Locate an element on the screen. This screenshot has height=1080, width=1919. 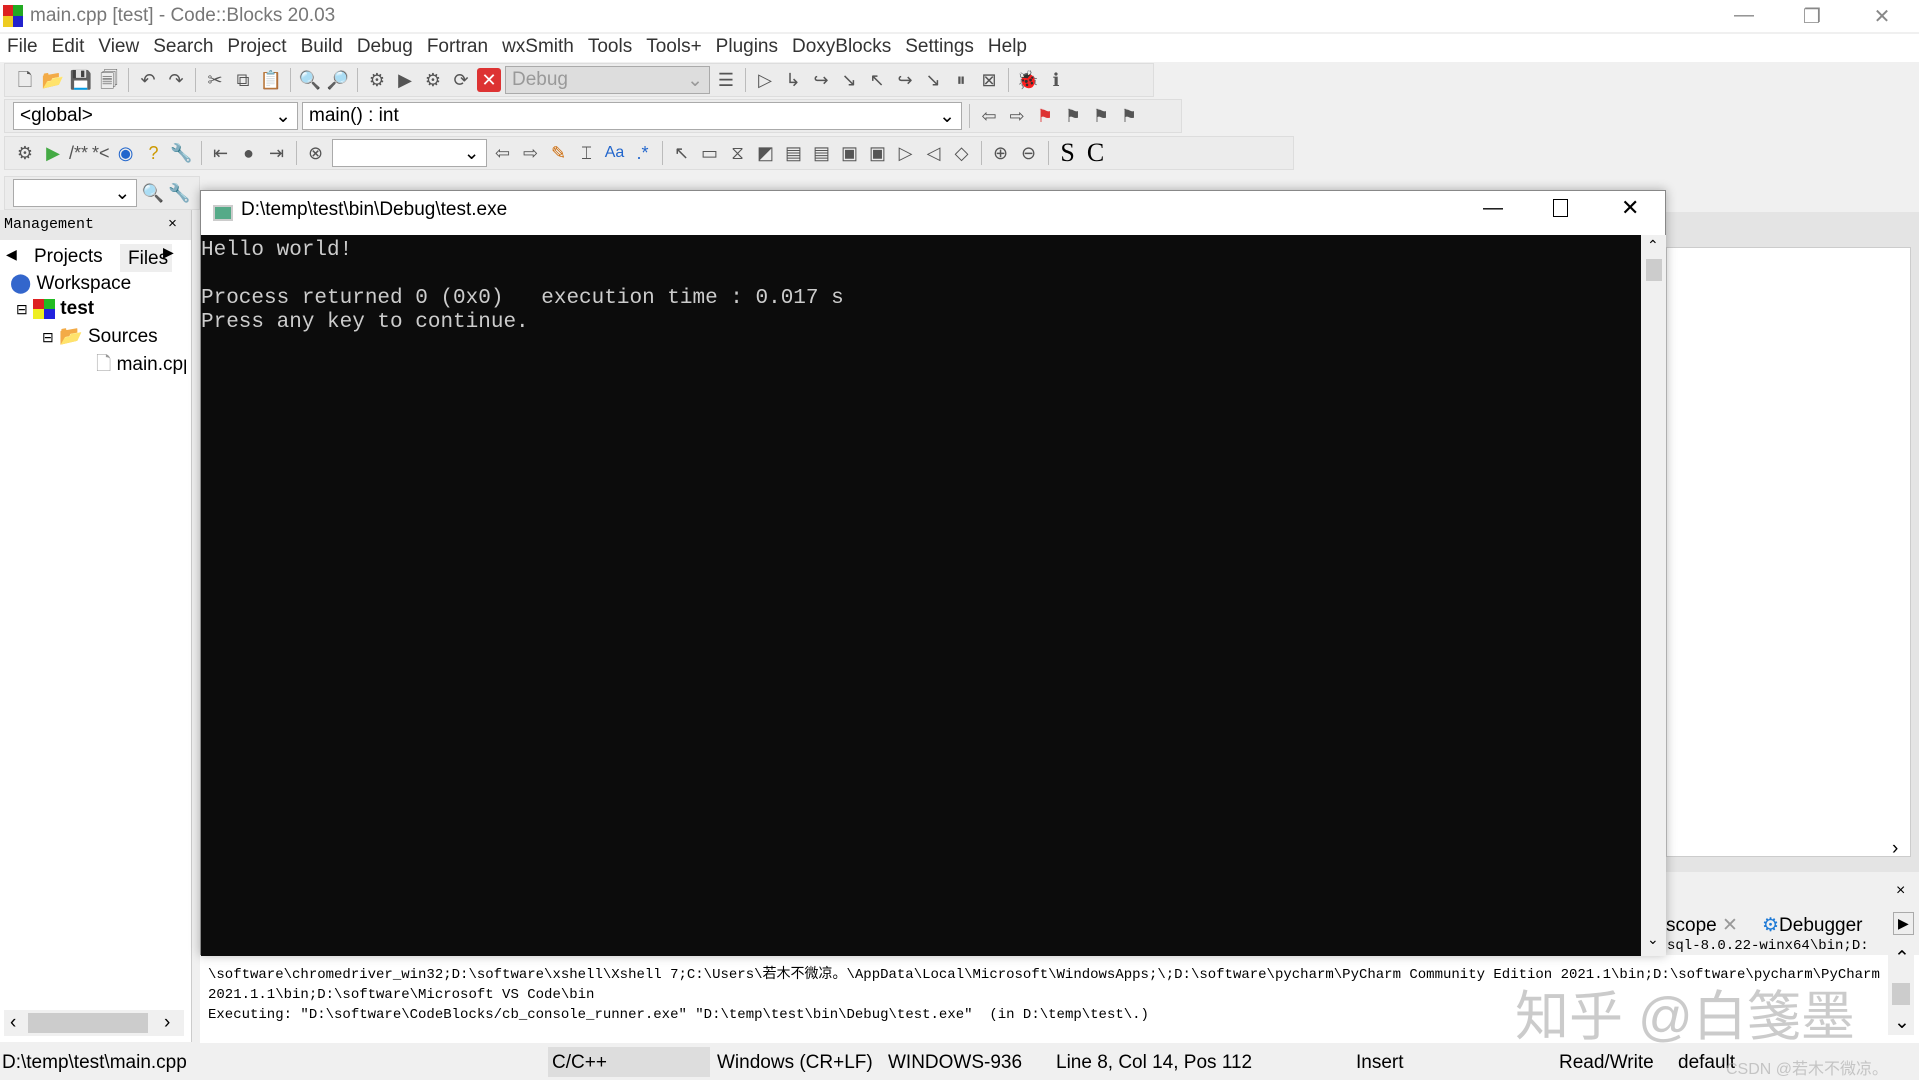
find-icon: 🔍 is located at coordinates (310, 80).